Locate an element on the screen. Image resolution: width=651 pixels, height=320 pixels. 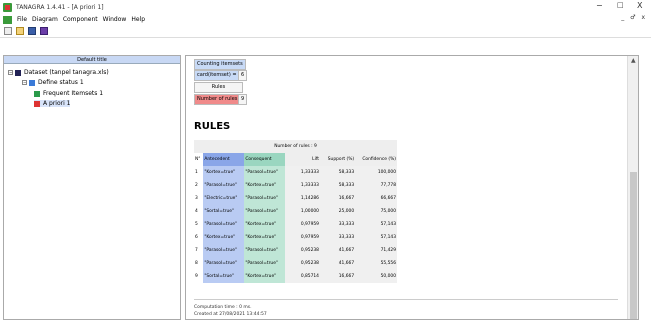
tree-item-label: Frequent Itemsets 1 is located at coordinates (73, 93).